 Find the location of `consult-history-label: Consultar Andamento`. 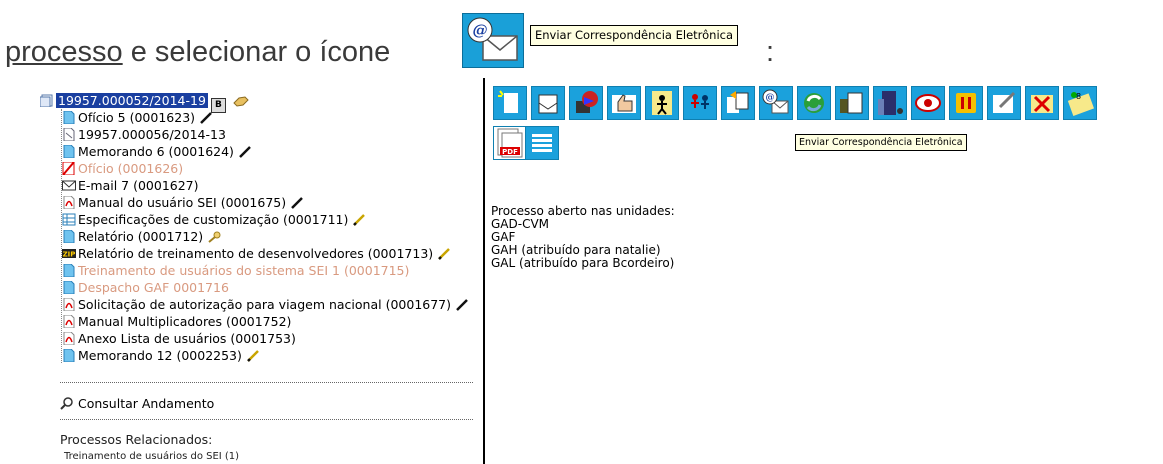

consult-history-label: Consultar Andamento is located at coordinates (146, 403).